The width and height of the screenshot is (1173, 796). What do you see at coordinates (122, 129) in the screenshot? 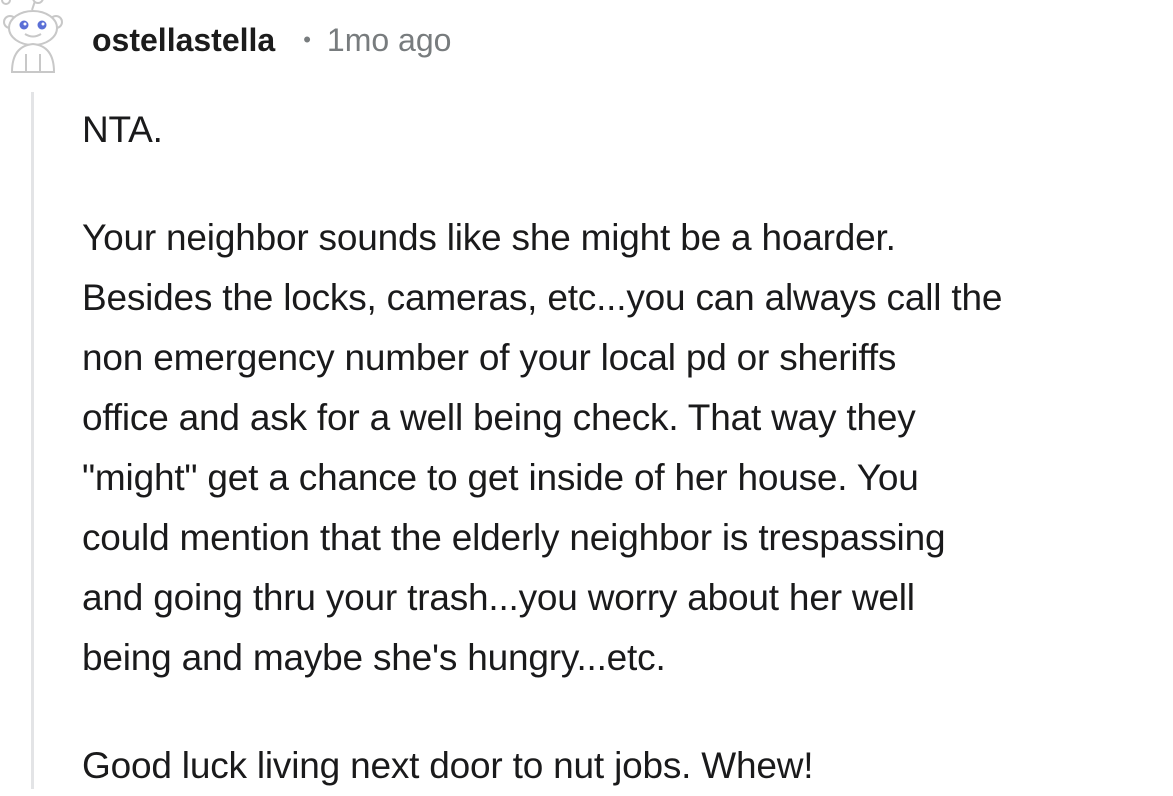
I see `comment-paragraph: NTA.` at bounding box center [122, 129].